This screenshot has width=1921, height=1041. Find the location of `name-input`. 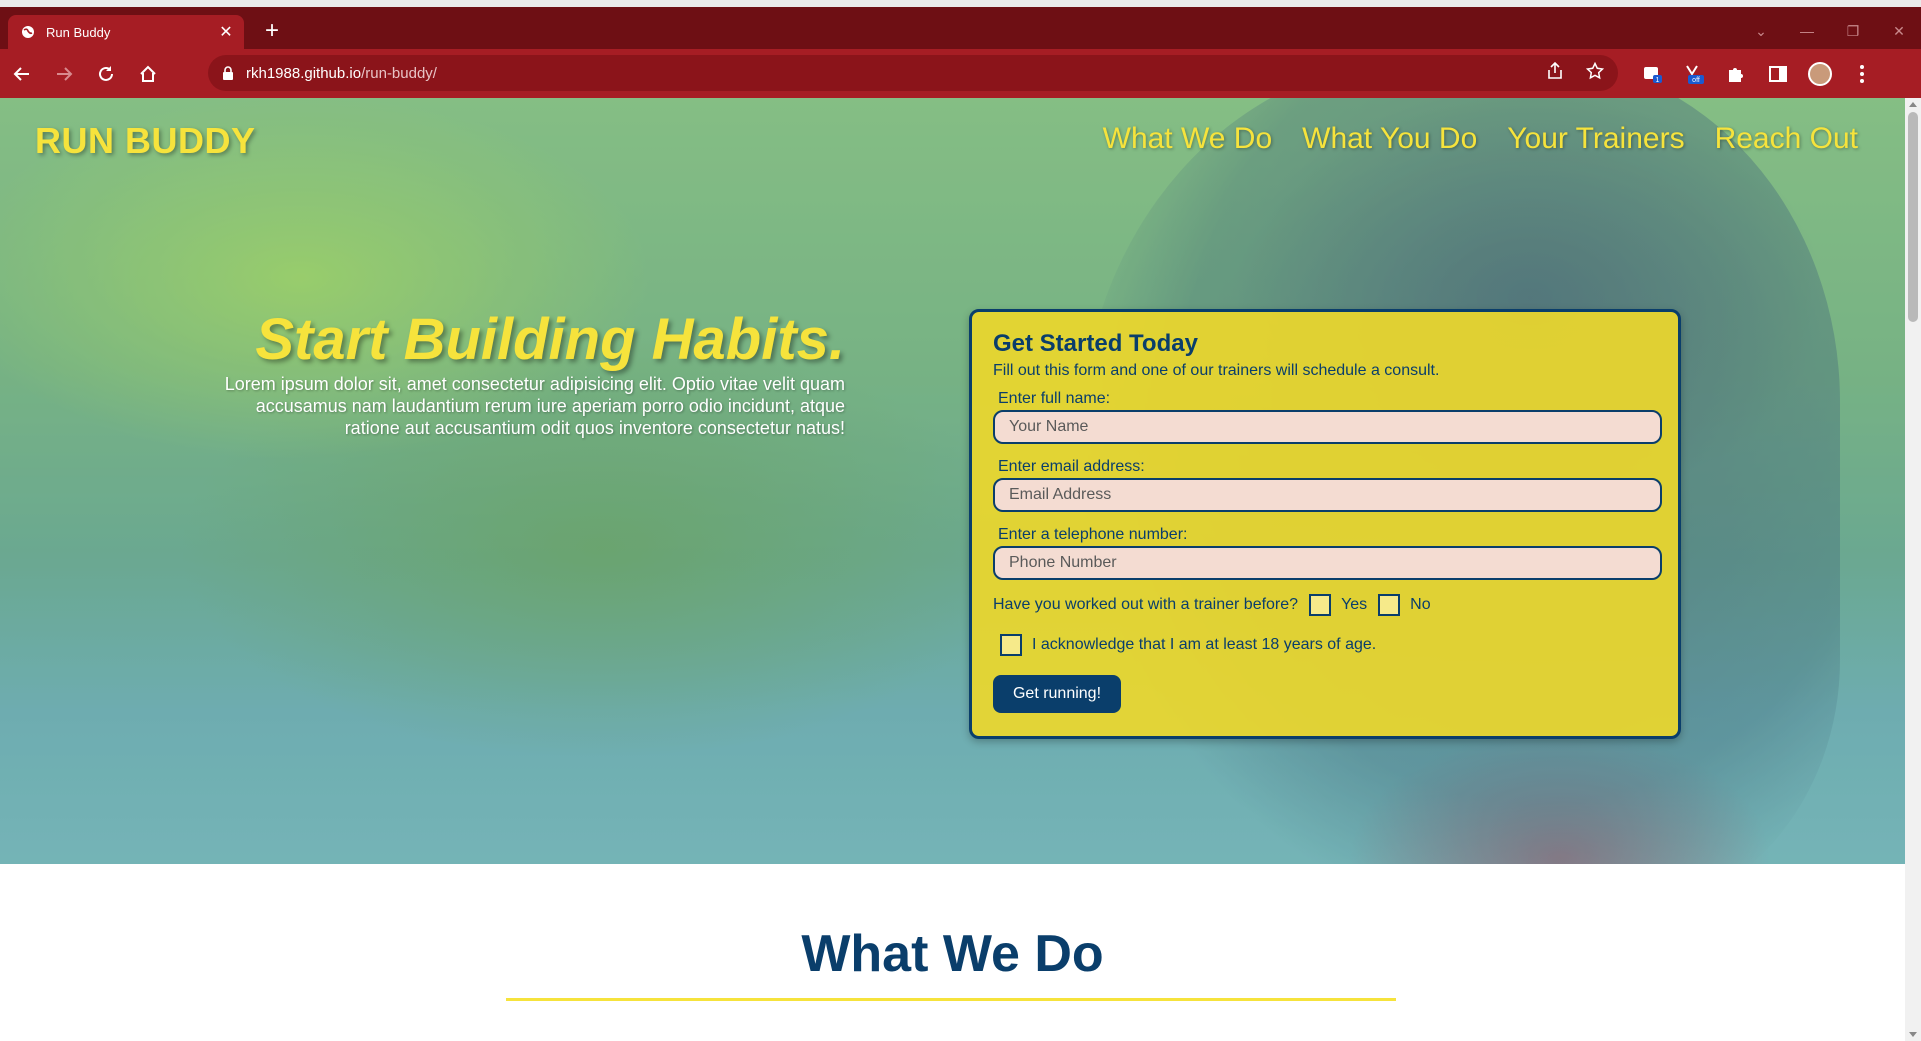

name-input is located at coordinates (1327, 427).